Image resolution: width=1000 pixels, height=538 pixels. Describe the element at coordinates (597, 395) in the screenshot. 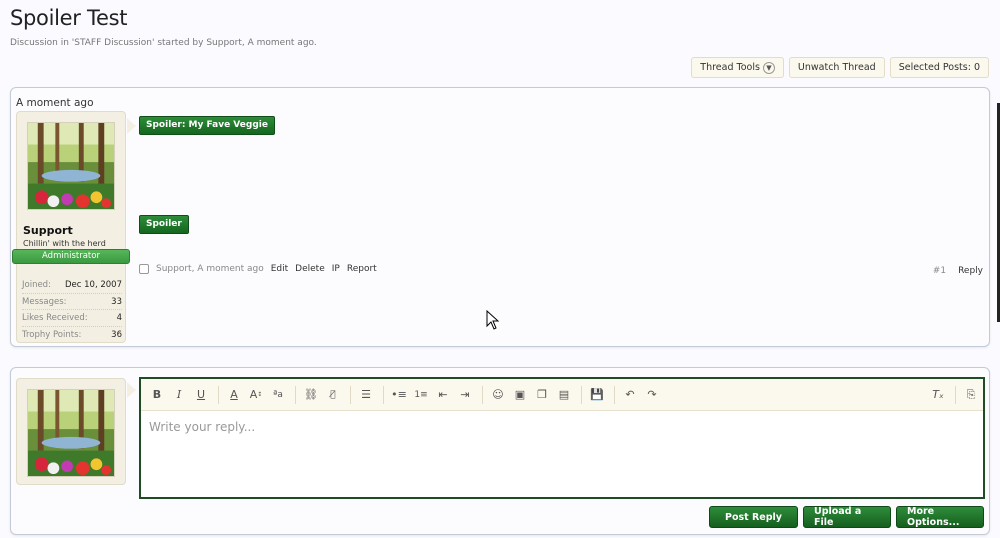

I see `save-draft-icon: 💾` at that location.